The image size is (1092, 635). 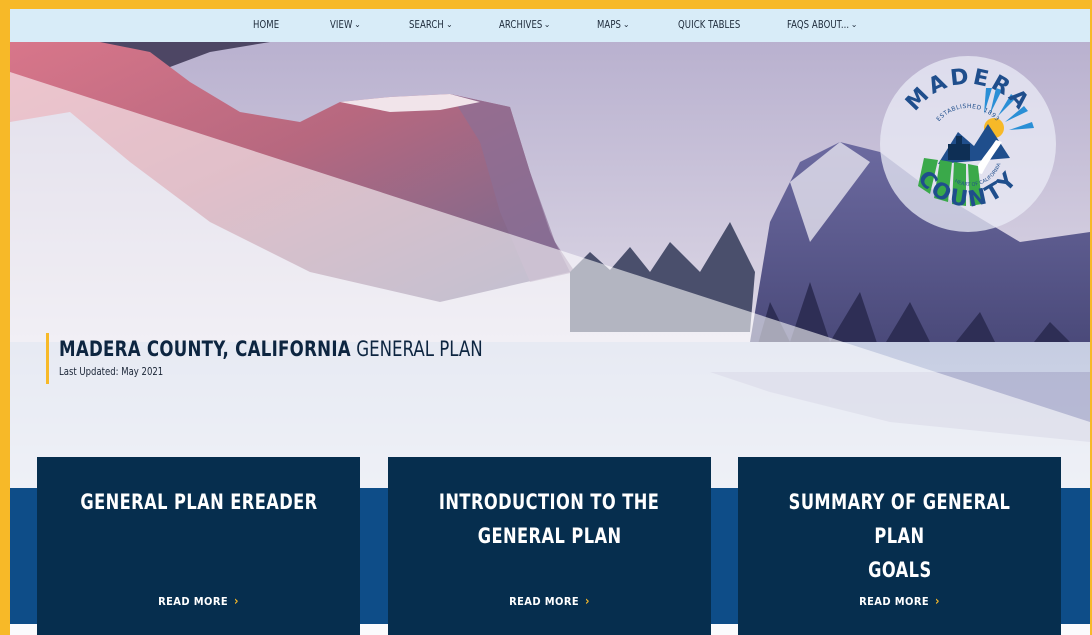 I want to click on nav-home: HOME, so click(x=266, y=25).